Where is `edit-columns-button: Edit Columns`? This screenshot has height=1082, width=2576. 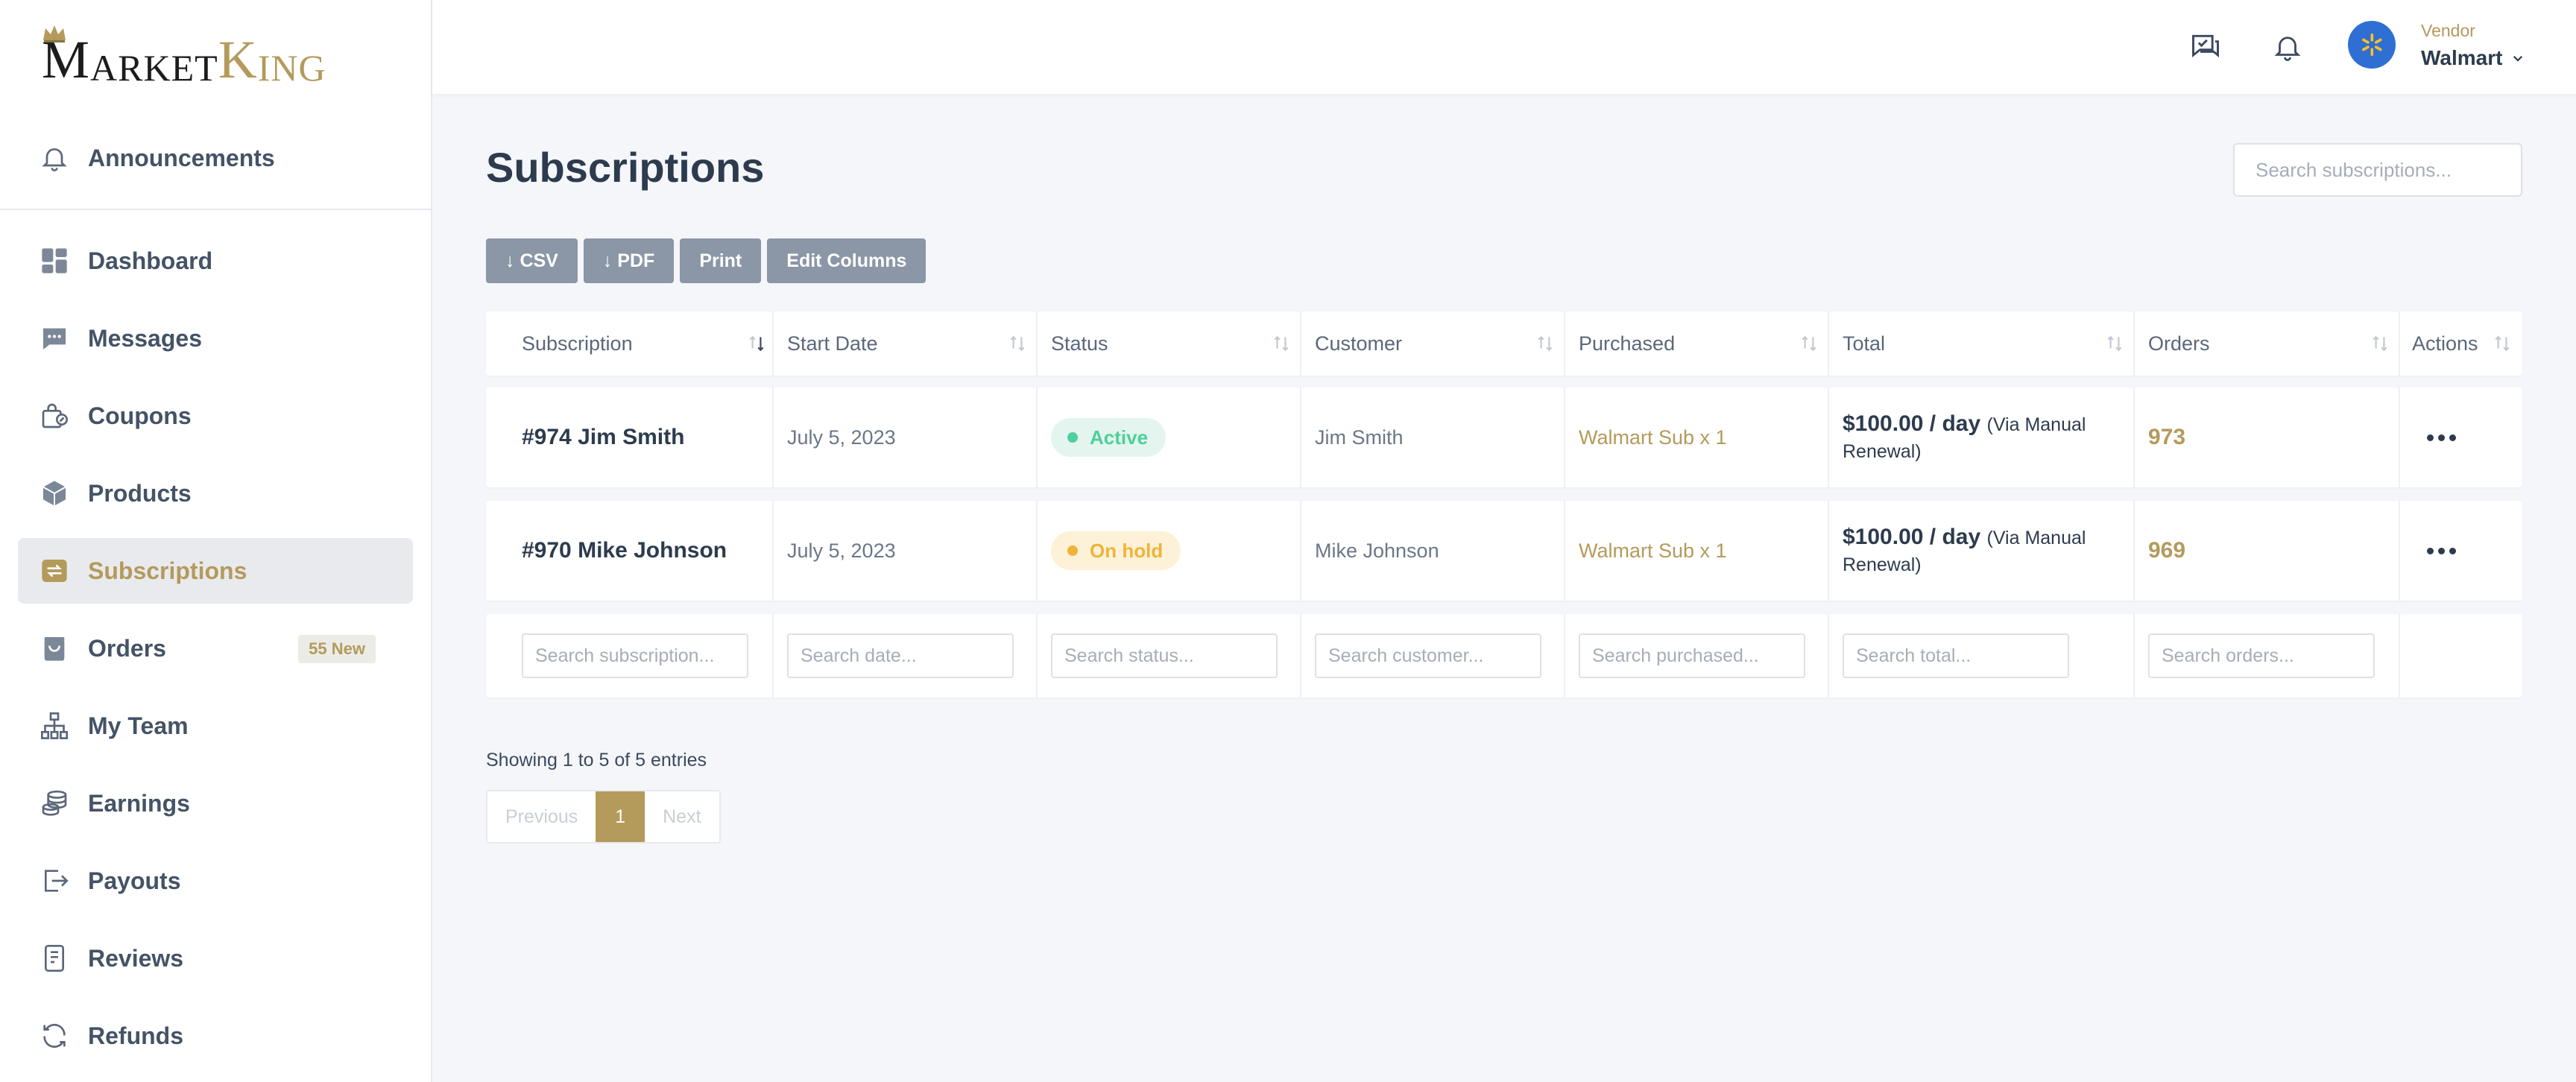 edit-columns-button: Edit Columns is located at coordinates (846, 261).